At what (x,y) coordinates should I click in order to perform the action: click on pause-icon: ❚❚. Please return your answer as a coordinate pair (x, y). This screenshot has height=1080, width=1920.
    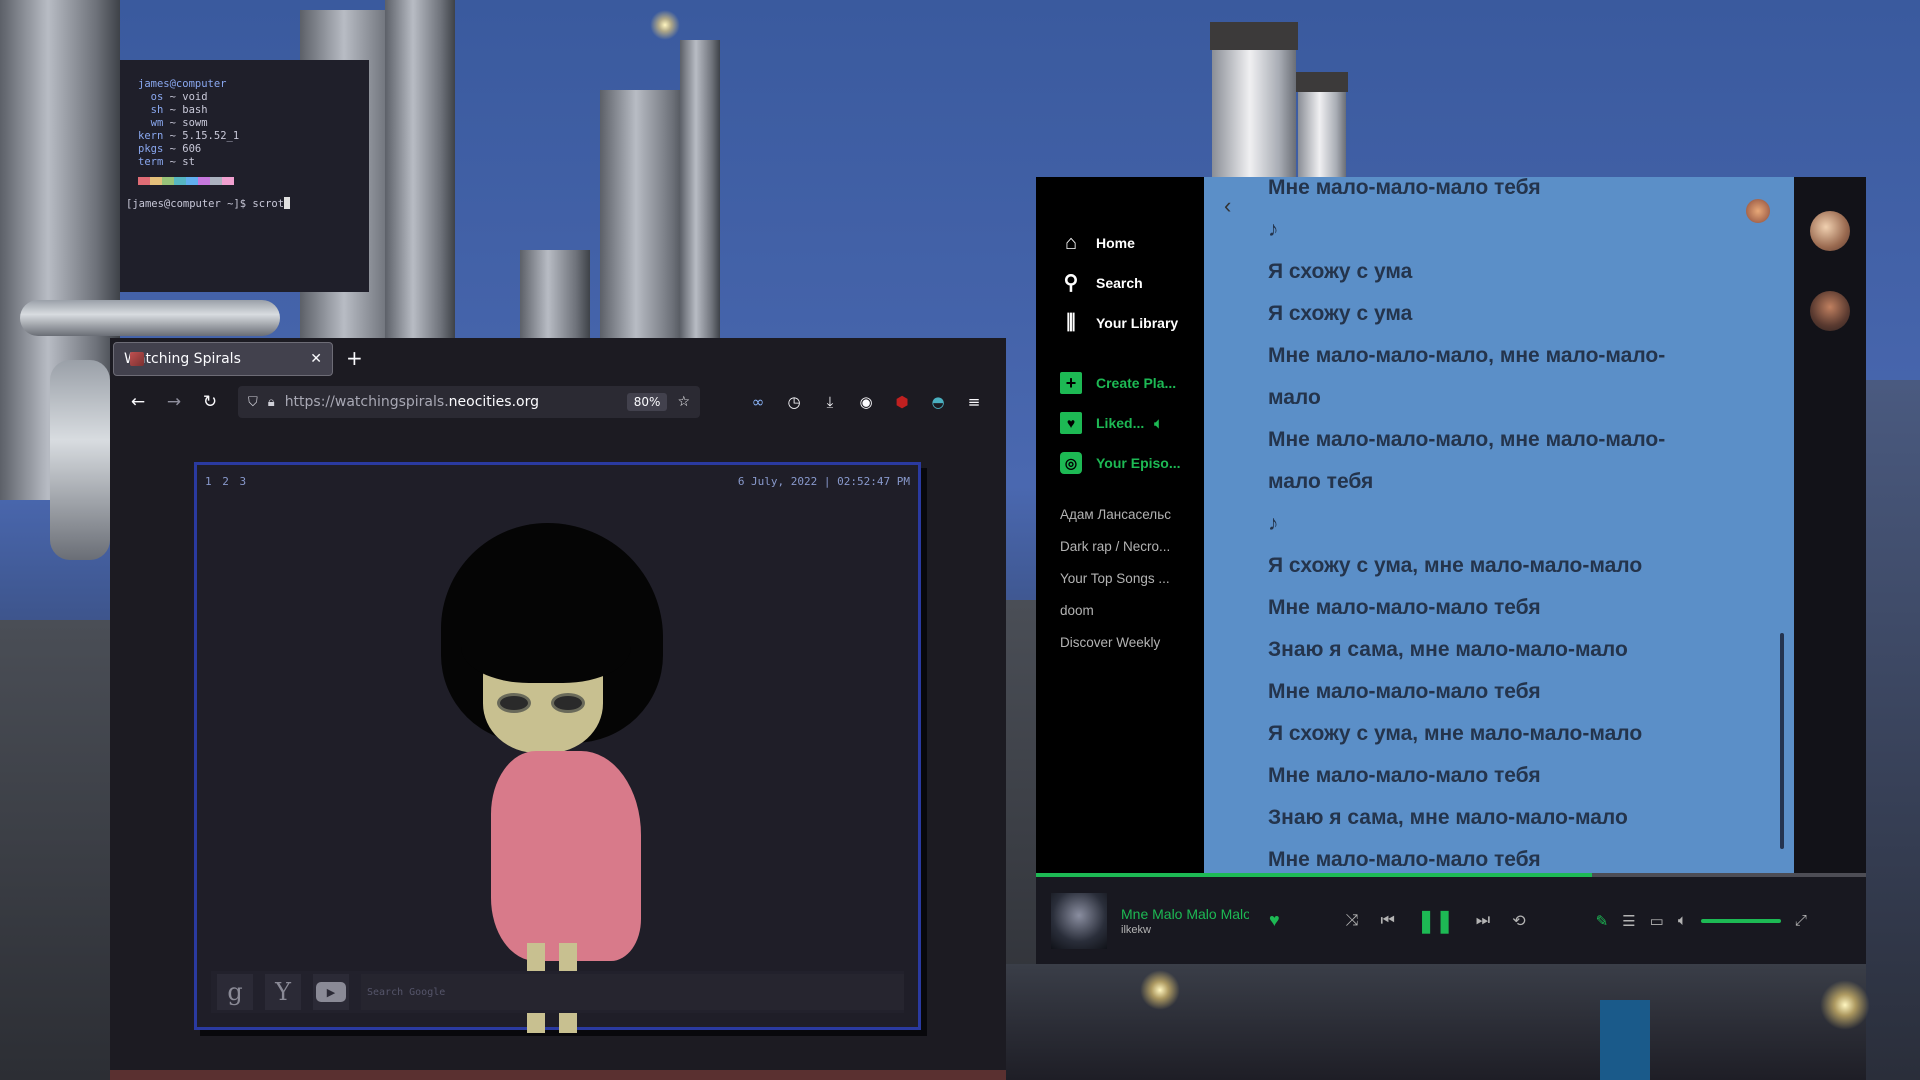
    Looking at the image, I should click on (1435, 921).